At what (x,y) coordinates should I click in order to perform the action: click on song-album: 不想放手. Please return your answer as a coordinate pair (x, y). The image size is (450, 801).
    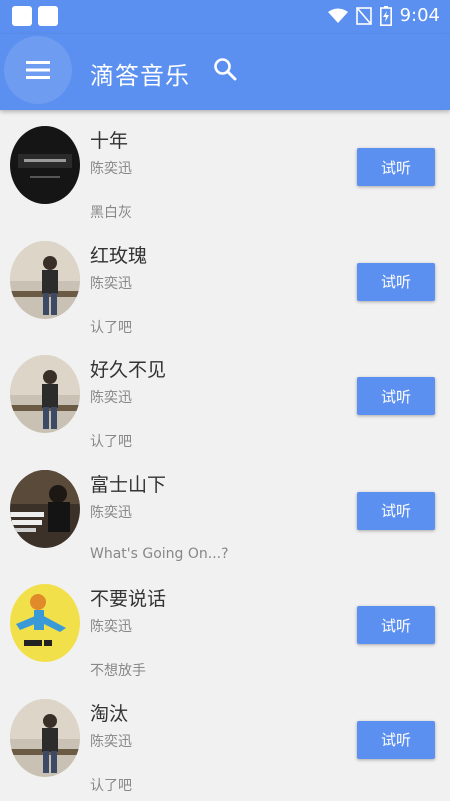
    Looking at the image, I should click on (118, 670).